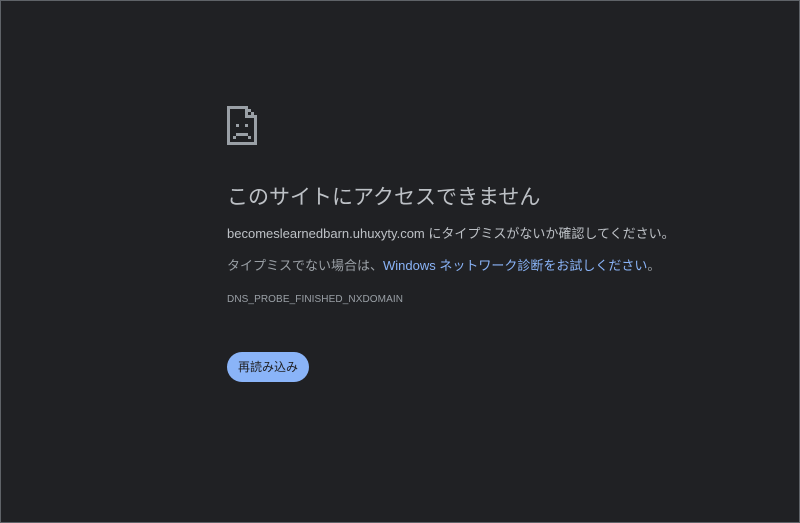 This screenshot has width=800, height=523. What do you see at coordinates (315, 299) in the screenshot?
I see `error-code: DNS_PROBE_FINISHED_NXDOMAIN` at bounding box center [315, 299].